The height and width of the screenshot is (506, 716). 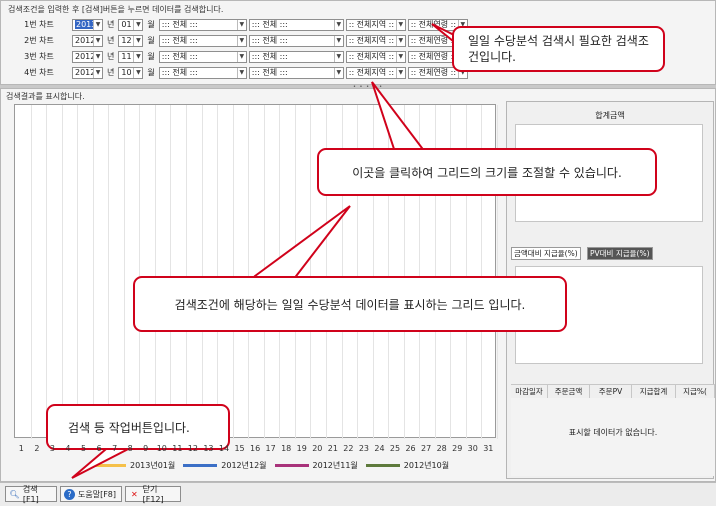 What do you see at coordinates (115, 448) in the screenshot?
I see `x-tick-label: 7` at bounding box center [115, 448].